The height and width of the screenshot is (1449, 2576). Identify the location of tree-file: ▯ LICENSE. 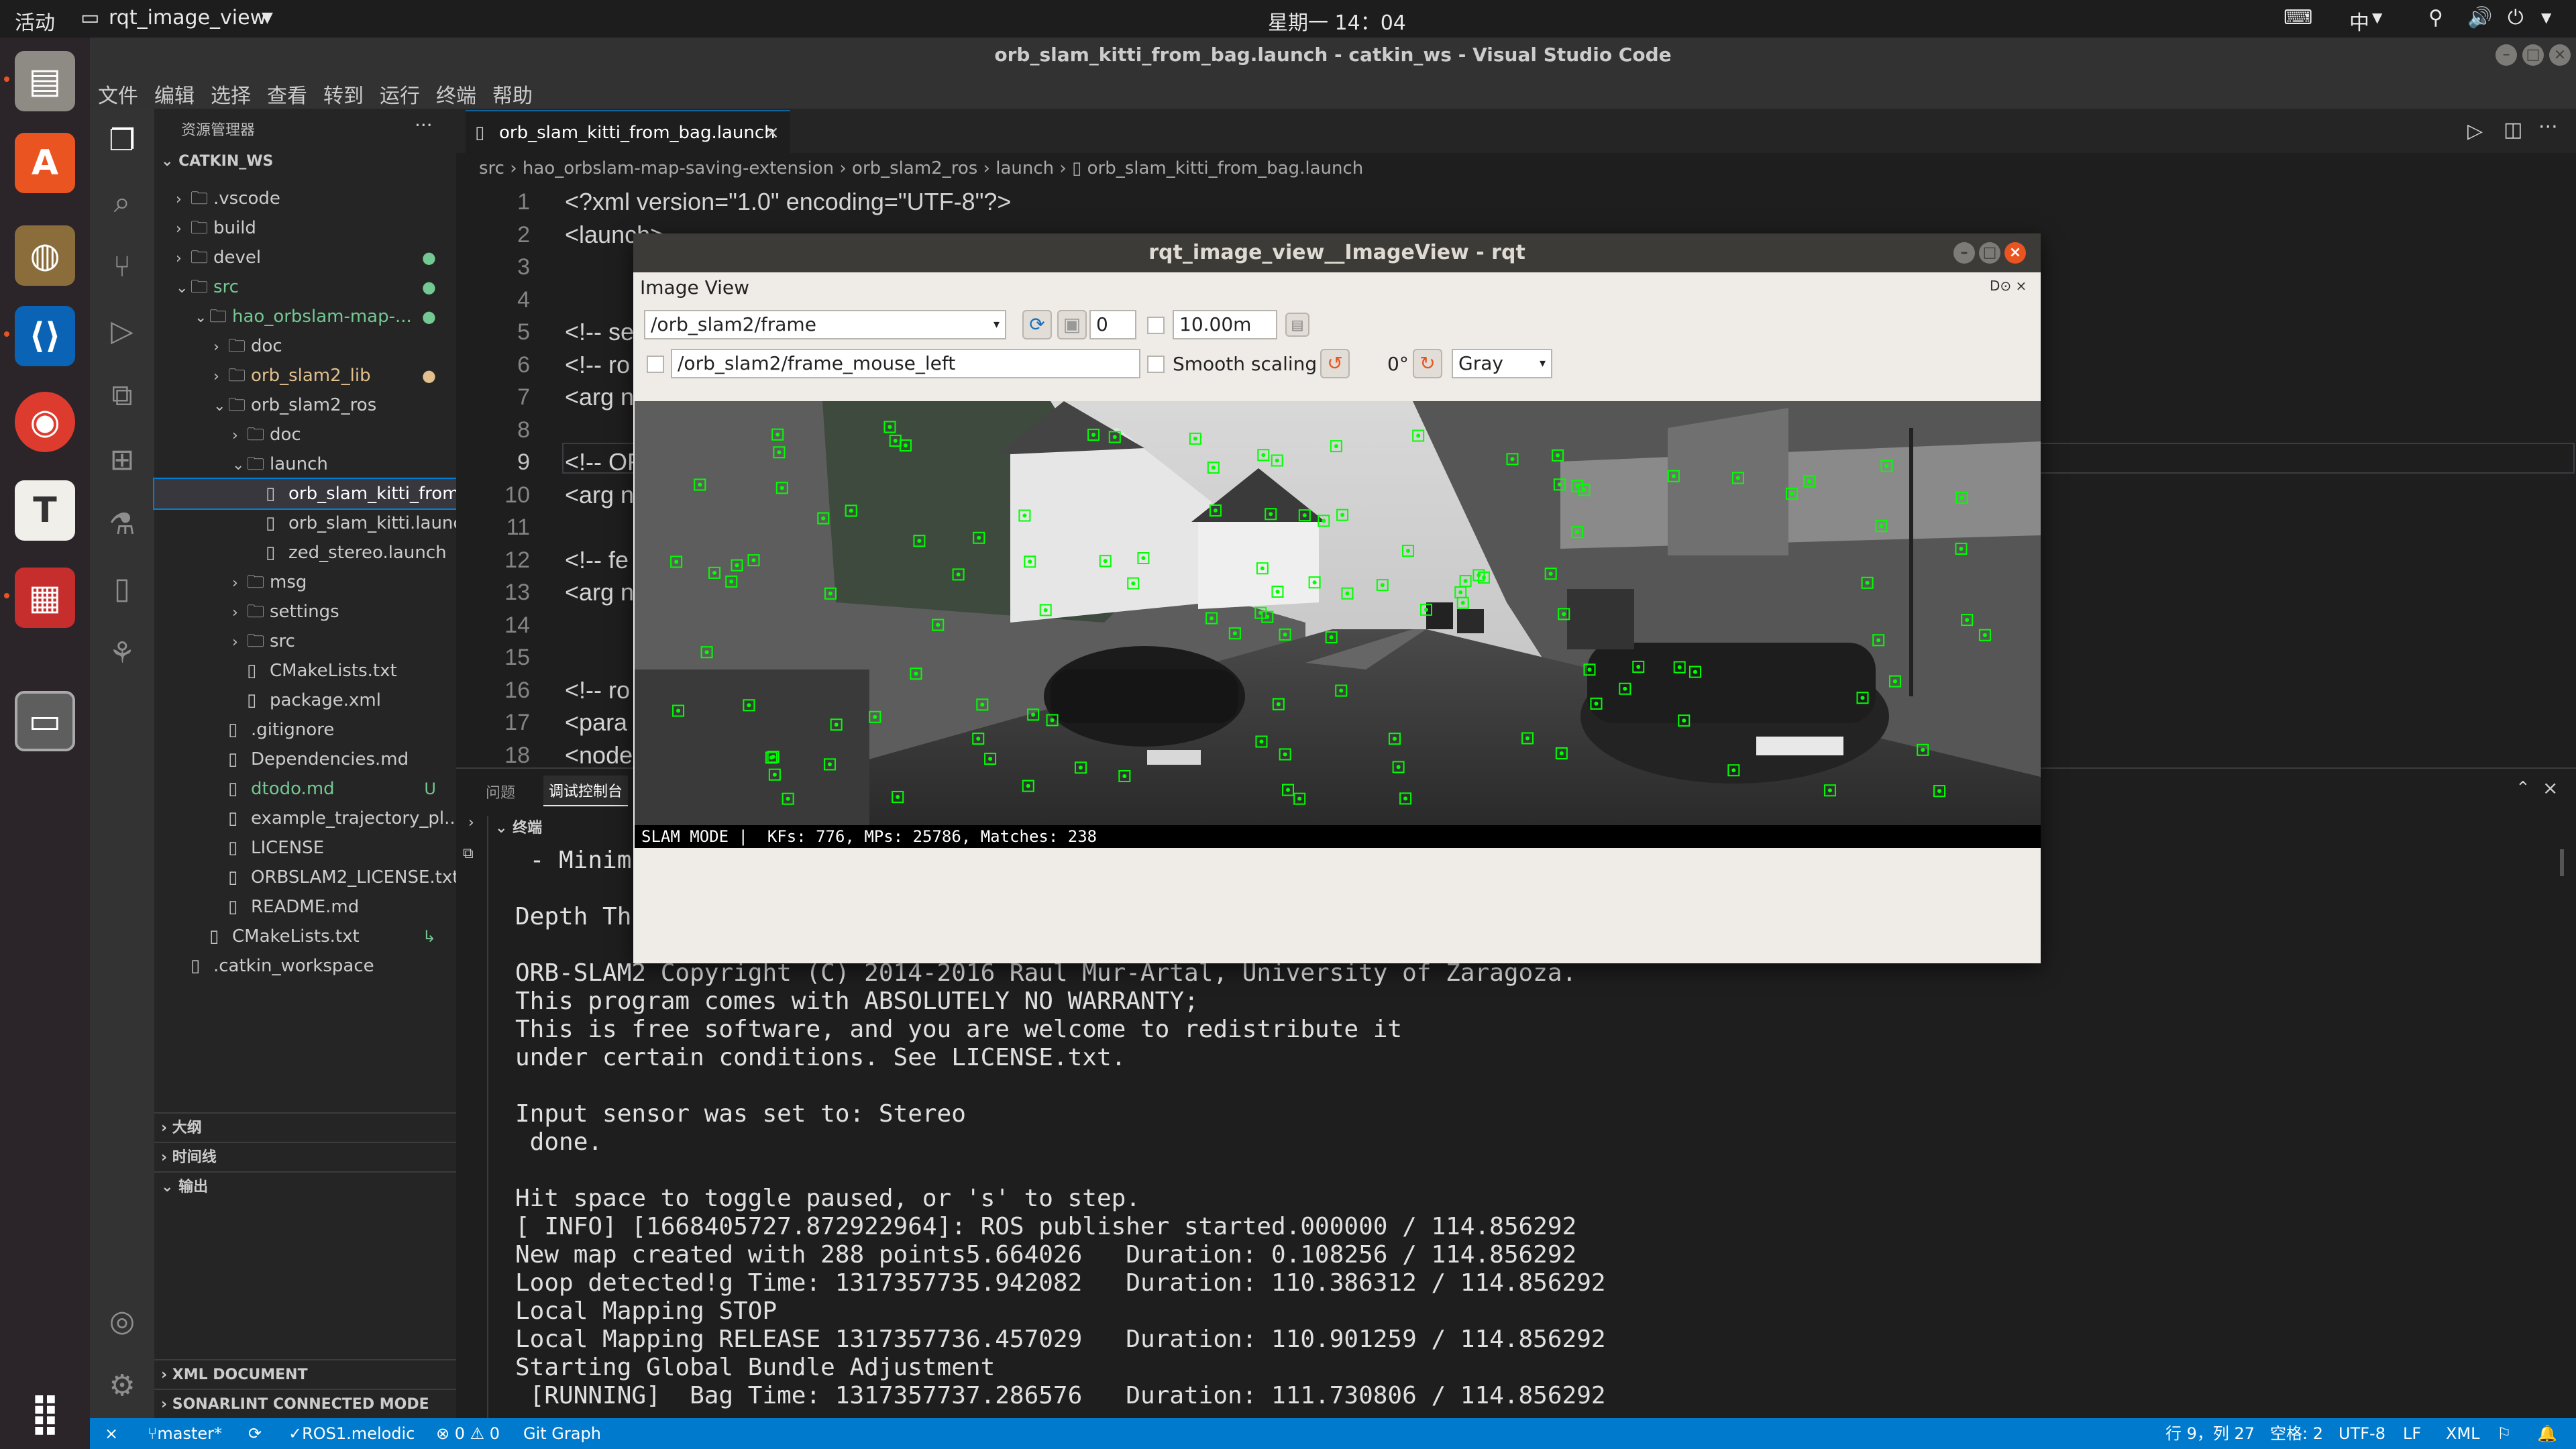
(305, 848).